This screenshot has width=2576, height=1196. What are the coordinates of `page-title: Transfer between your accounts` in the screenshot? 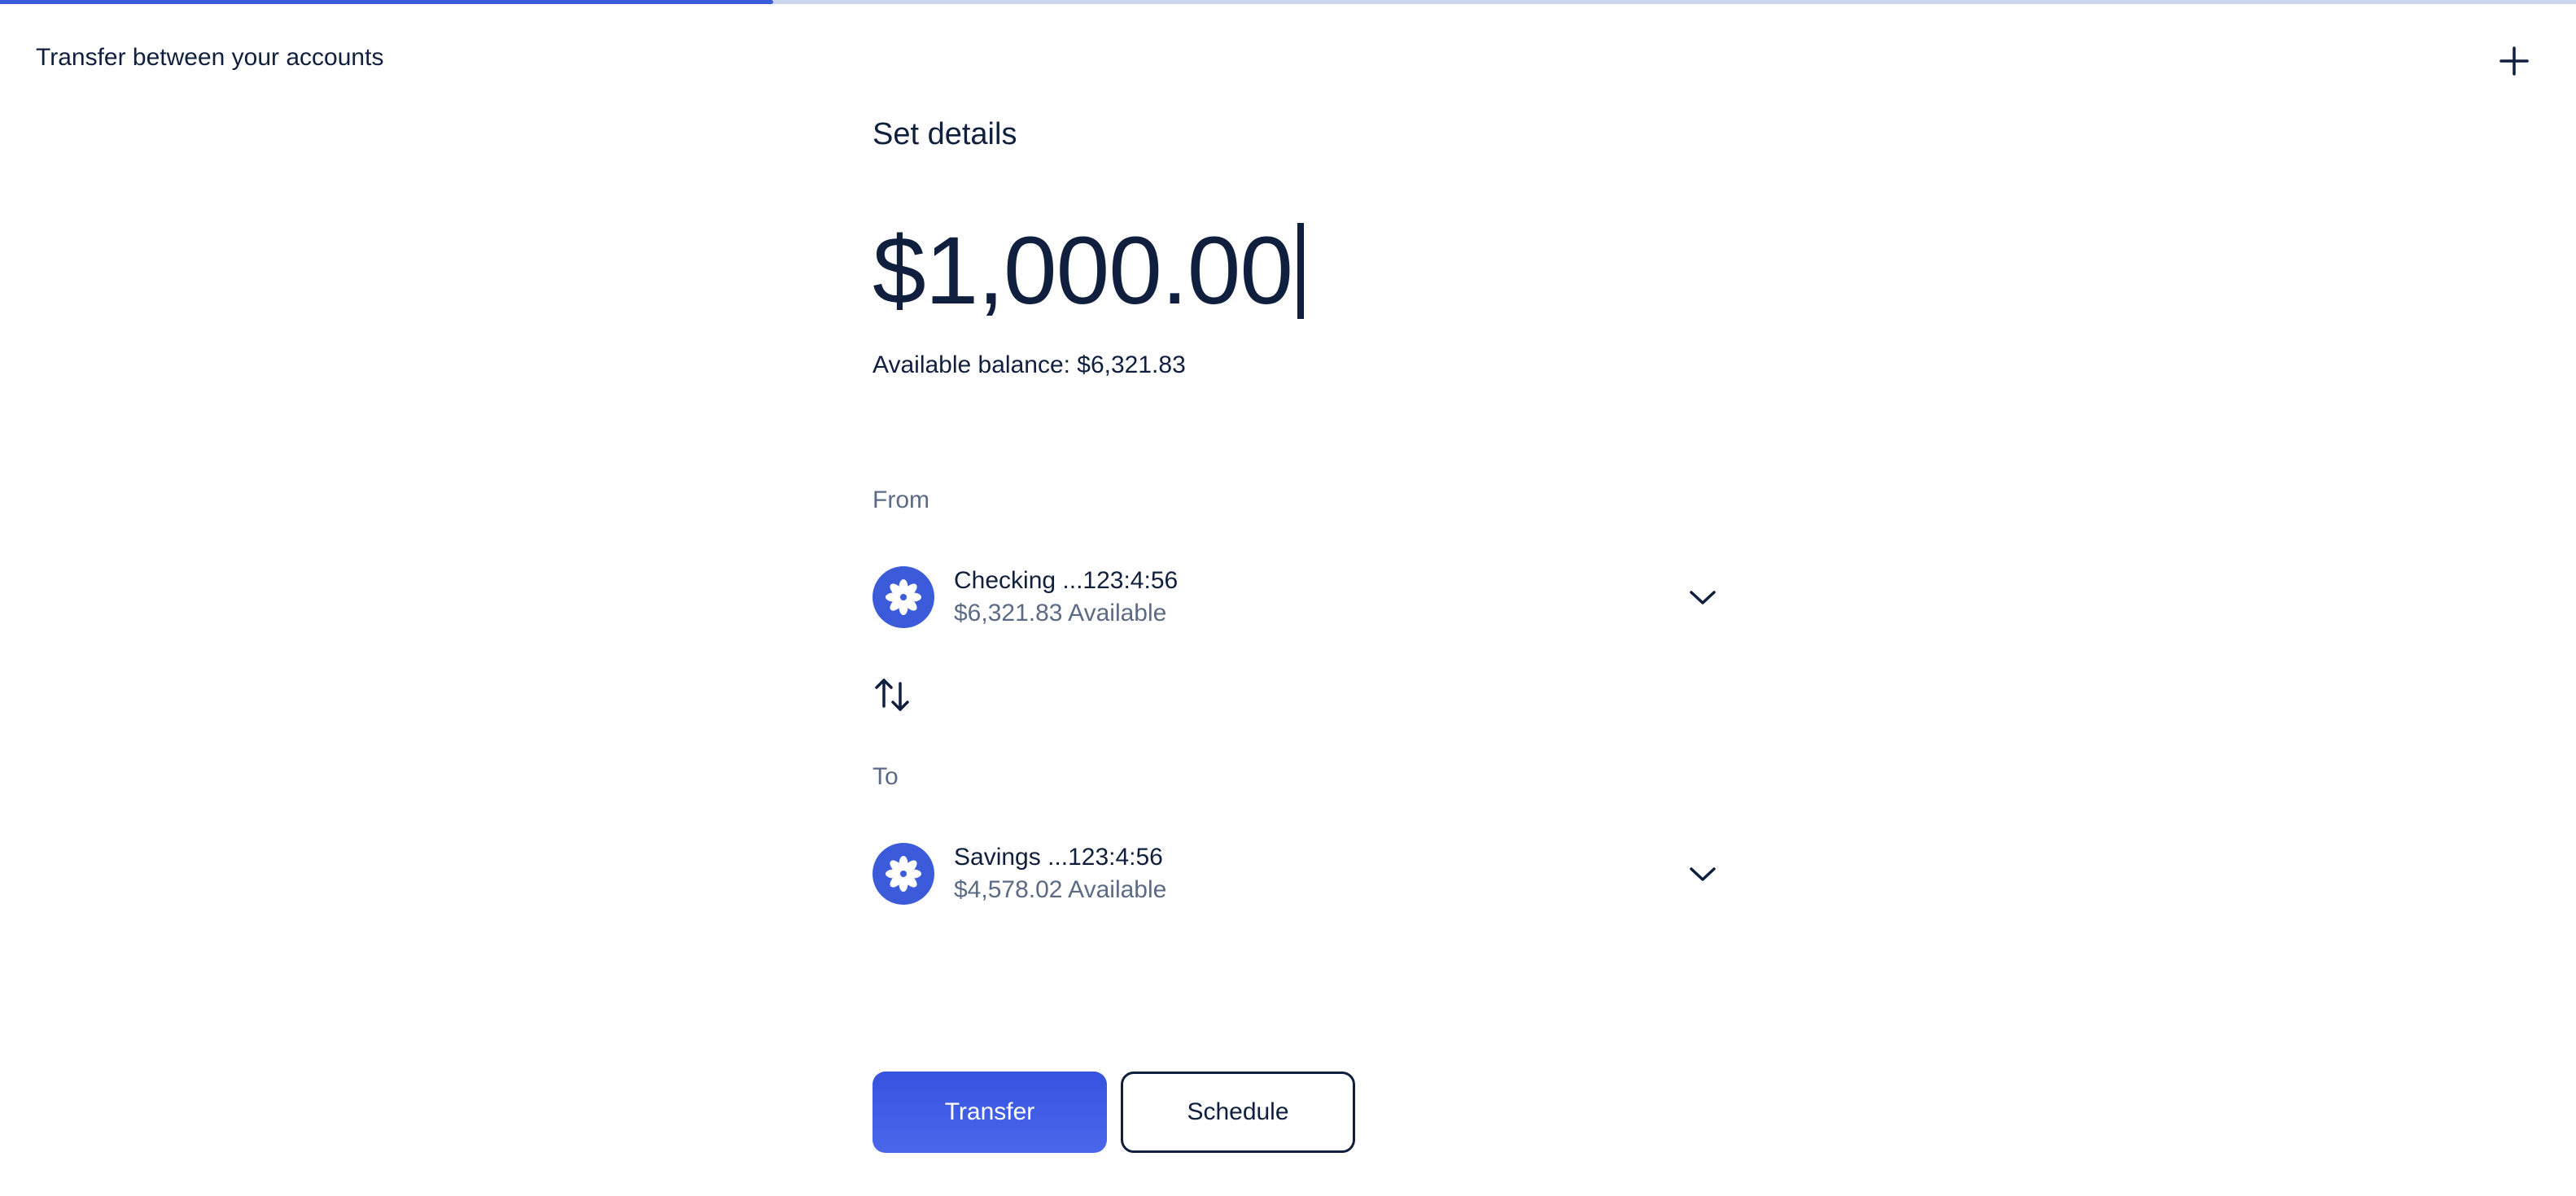 It's located at (210, 57).